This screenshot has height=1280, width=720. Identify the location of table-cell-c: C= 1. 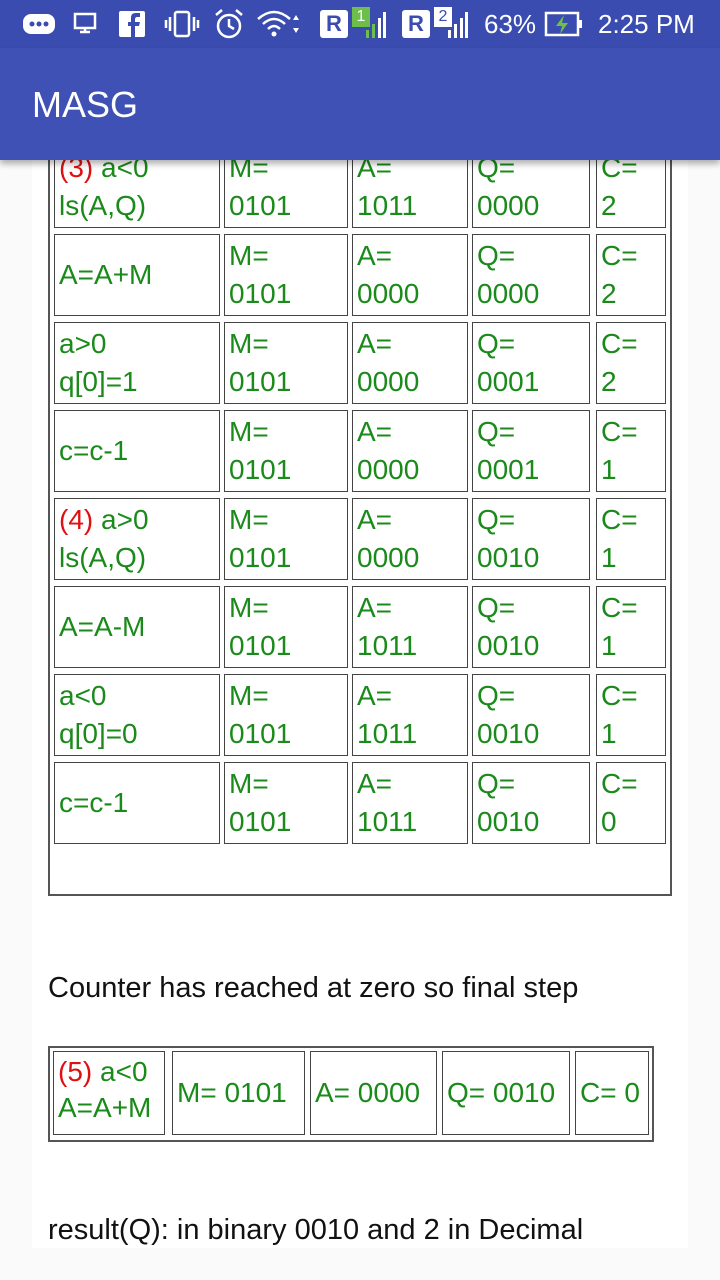
(631, 539).